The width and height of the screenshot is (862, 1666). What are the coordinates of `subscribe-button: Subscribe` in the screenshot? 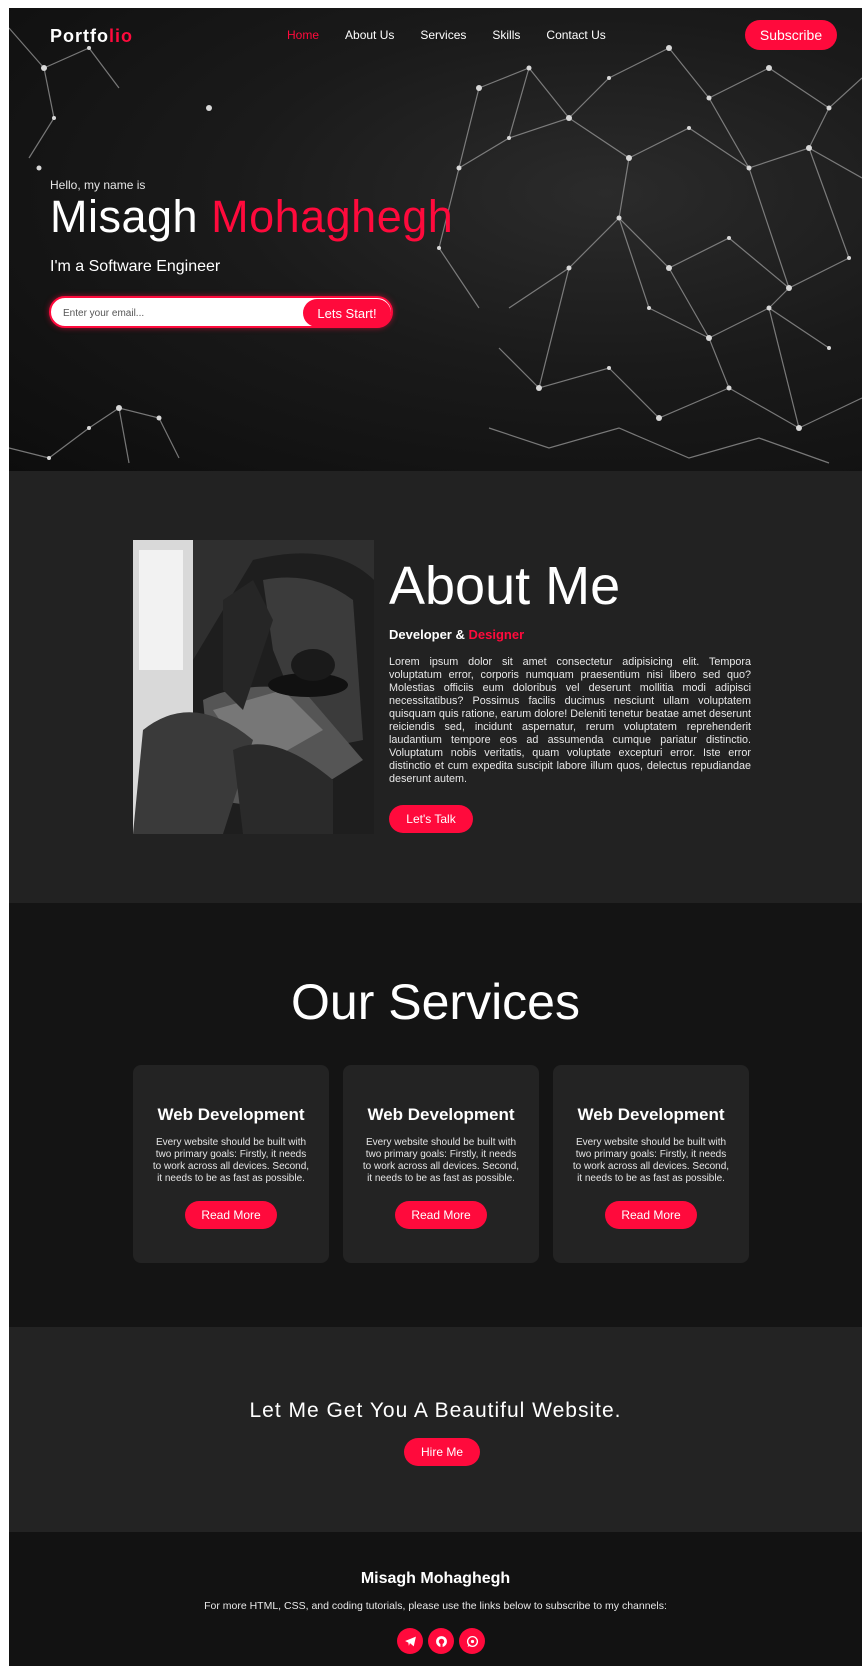 It's located at (791, 35).